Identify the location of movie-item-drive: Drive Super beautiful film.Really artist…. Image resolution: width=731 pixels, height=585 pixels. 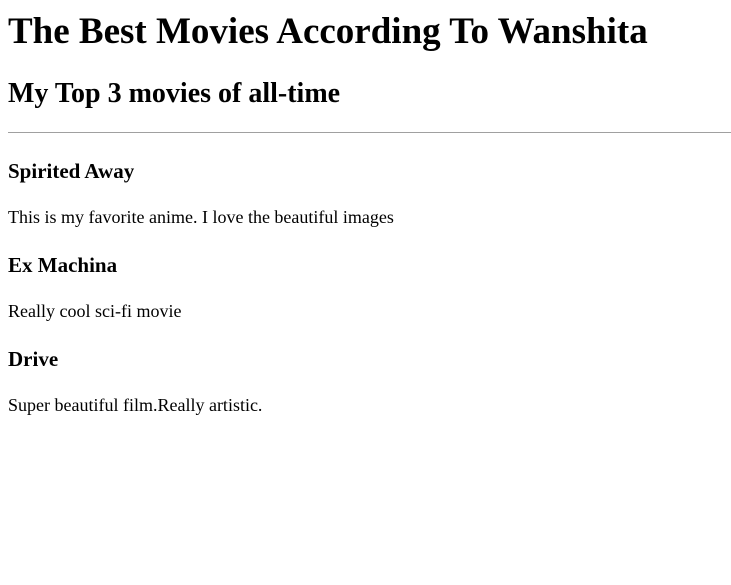
(365, 381).